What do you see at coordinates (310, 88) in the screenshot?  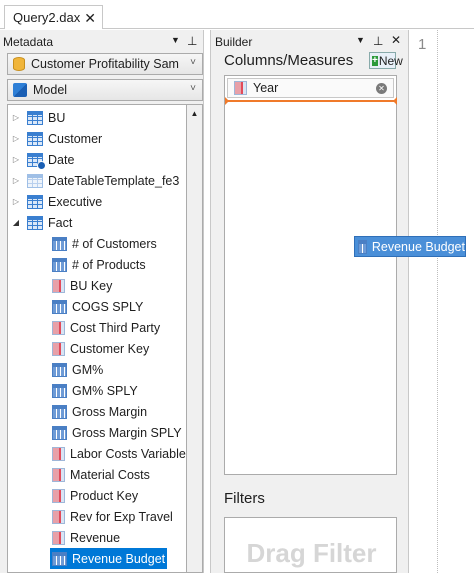 I see `column-item-year: Year ✕` at bounding box center [310, 88].